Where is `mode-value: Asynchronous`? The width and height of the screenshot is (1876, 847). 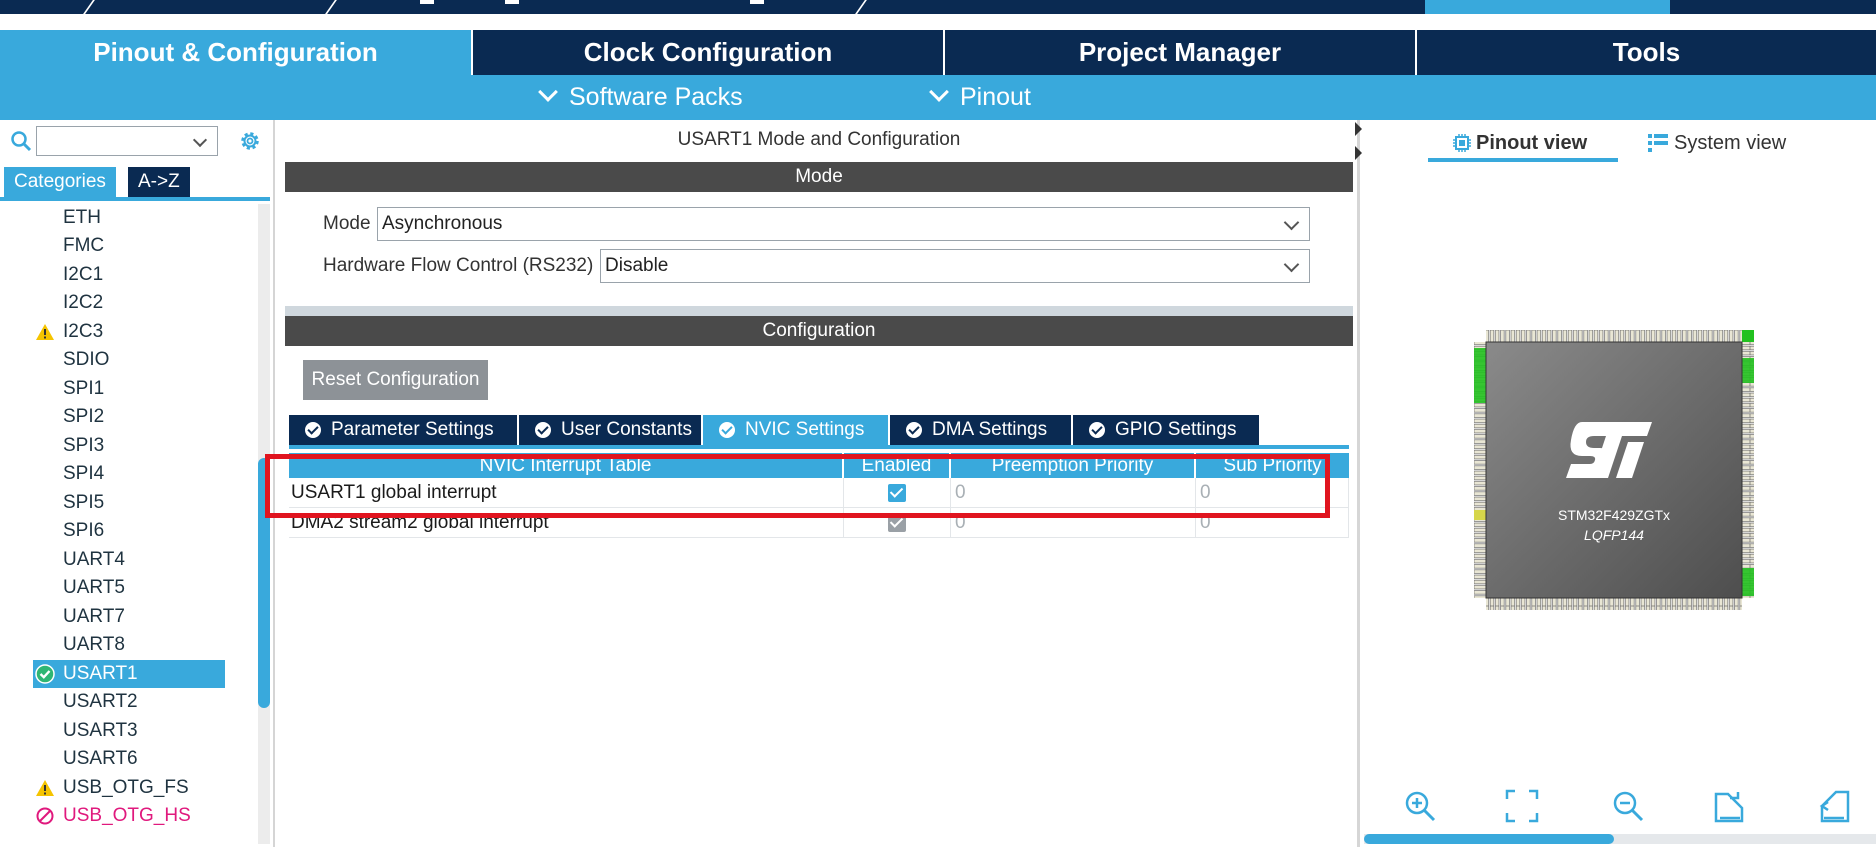 mode-value: Asynchronous is located at coordinates (442, 223).